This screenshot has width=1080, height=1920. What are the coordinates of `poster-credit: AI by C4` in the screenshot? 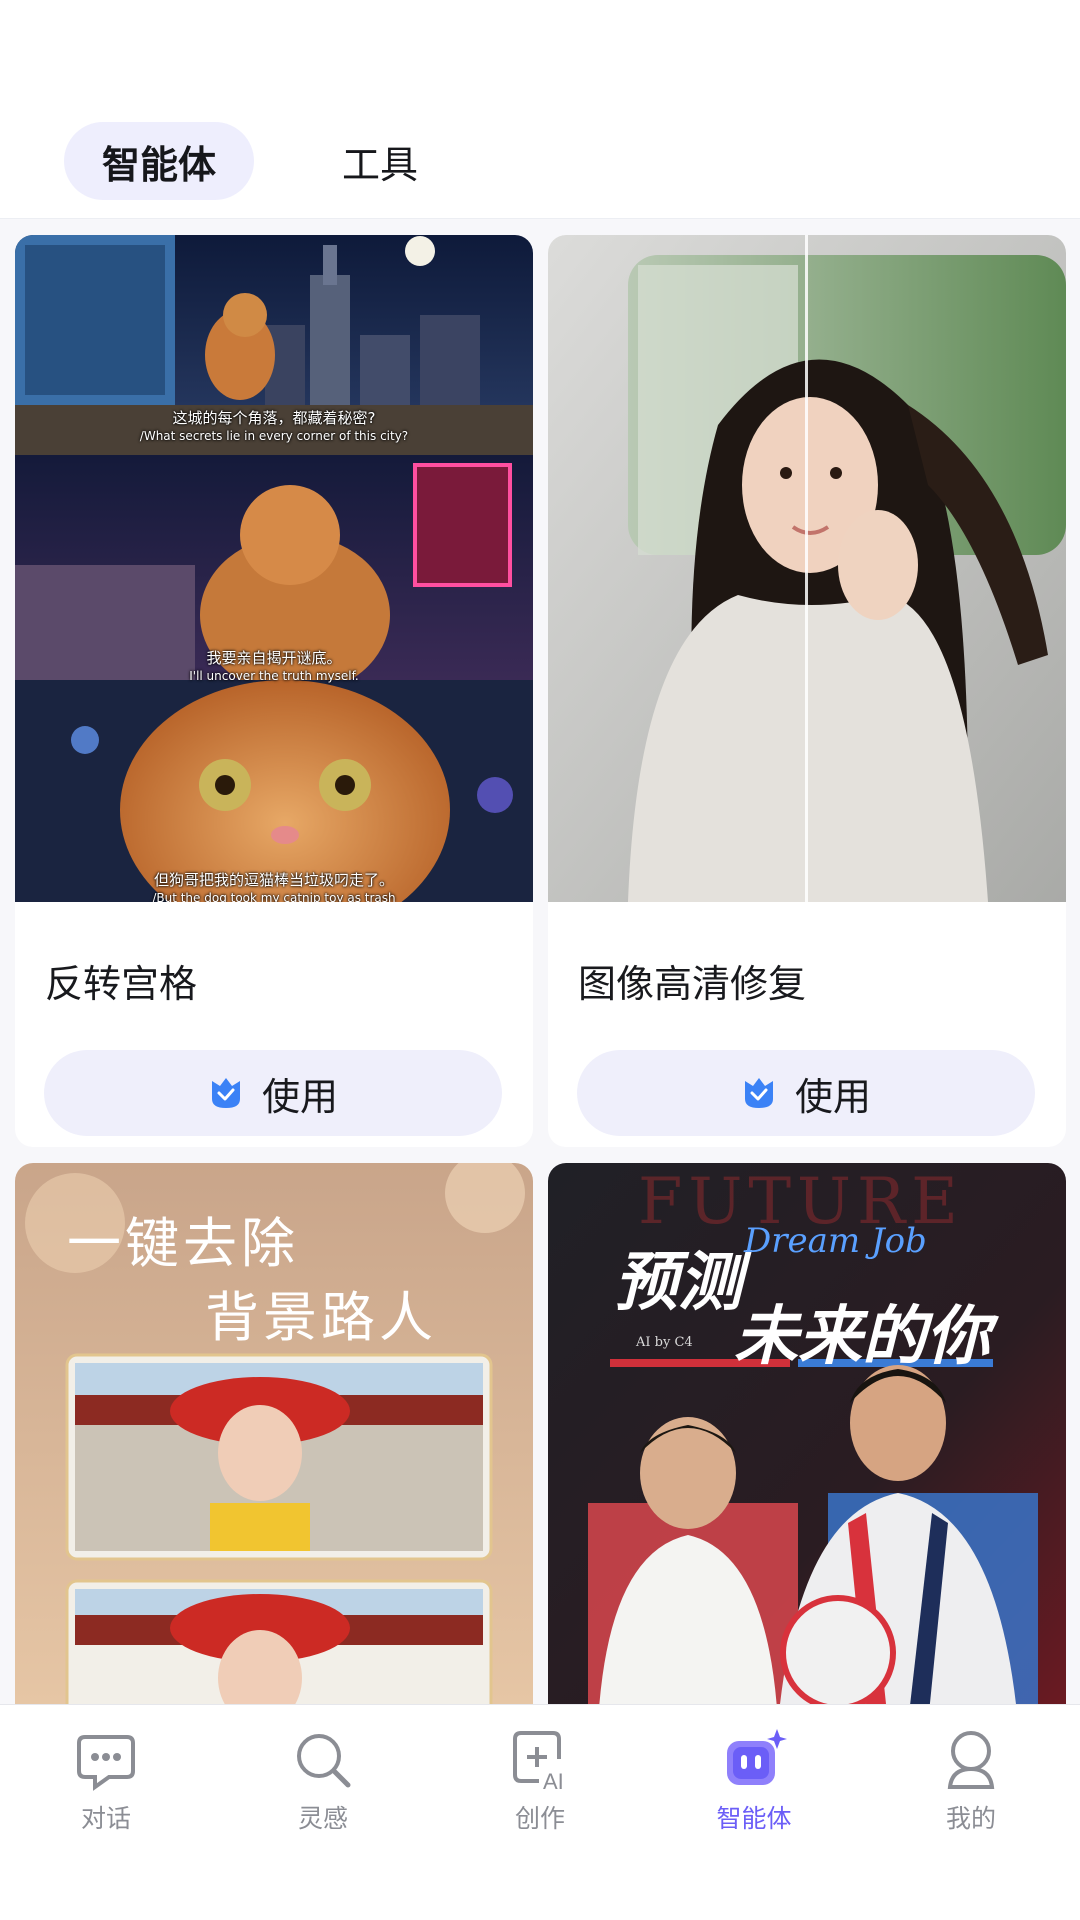 It's located at (664, 1342).